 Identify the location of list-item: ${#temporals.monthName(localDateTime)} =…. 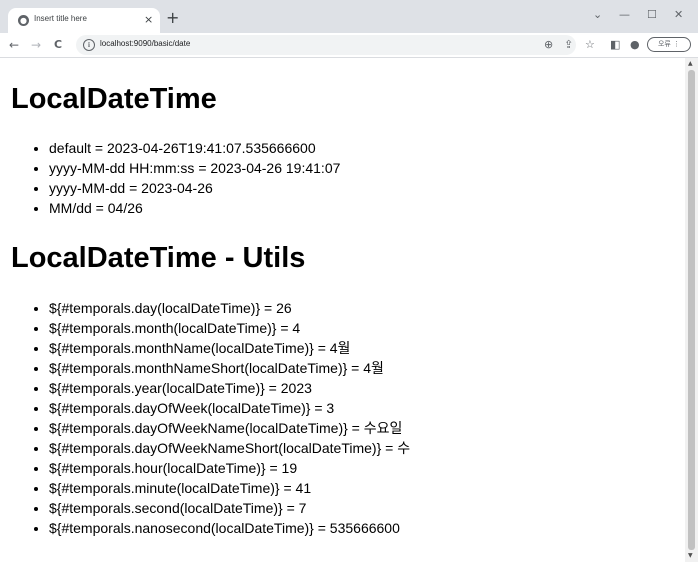
(229, 348).